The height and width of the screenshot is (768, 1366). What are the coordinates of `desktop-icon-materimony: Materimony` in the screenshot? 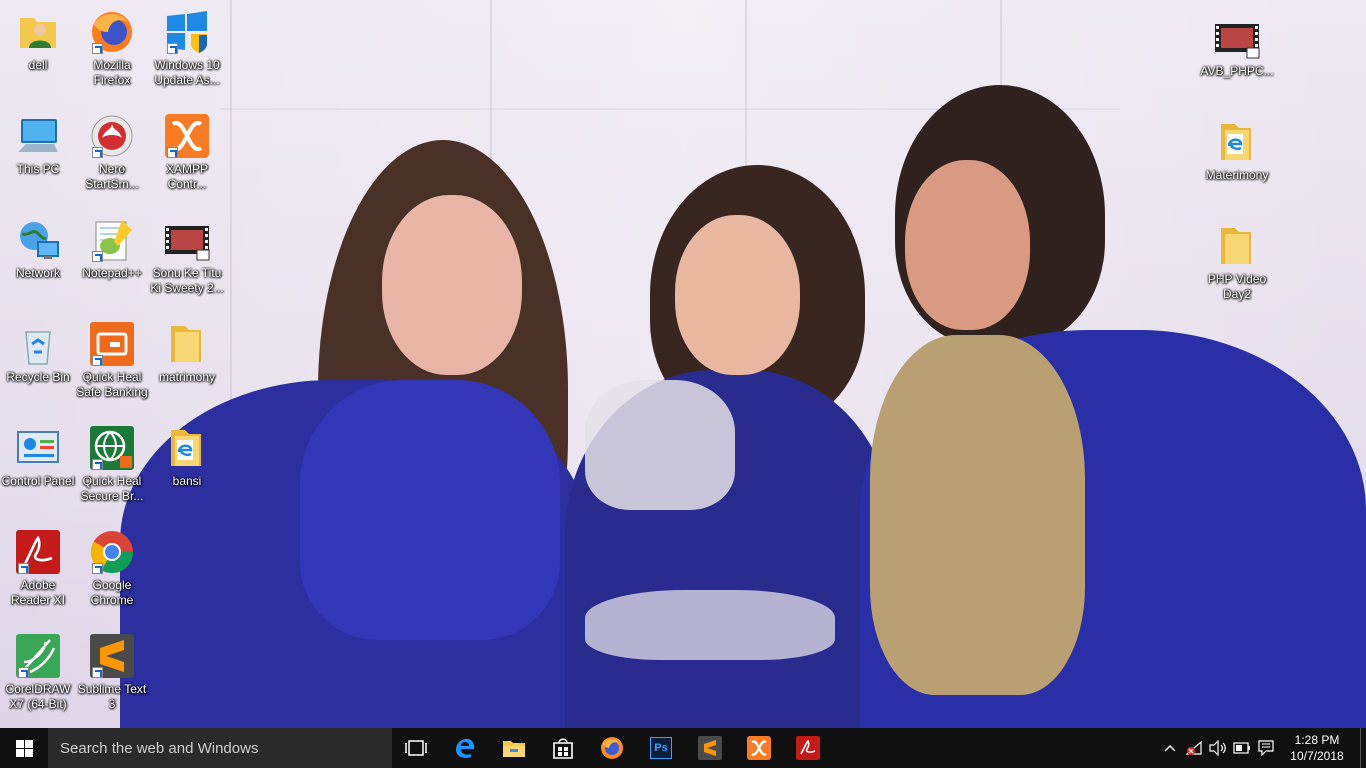 It's located at (1237, 150).